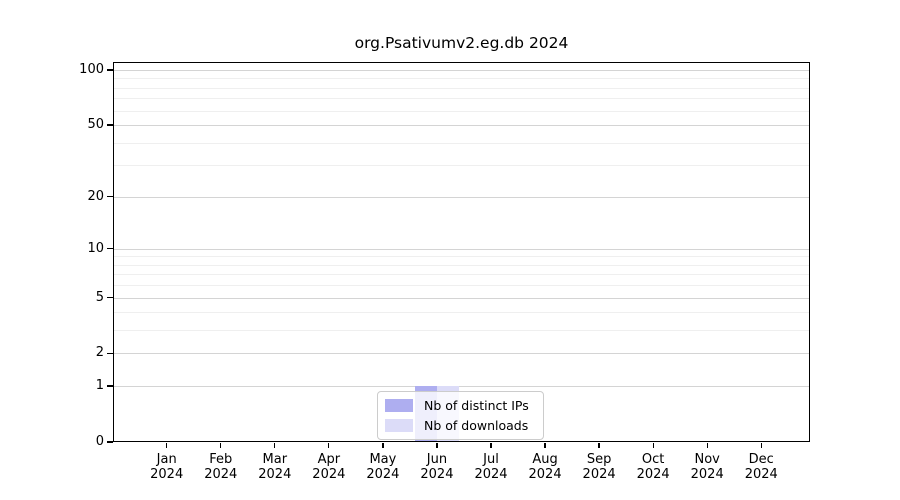  What do you see at coordinates (476, 405) in the screenshot?
I see `legend-label-distinct-ips: Nb of distinct IPs` at bounding box center [476, 405].